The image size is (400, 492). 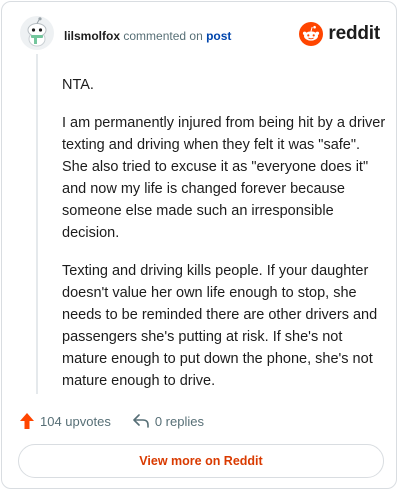 I want to click on upvote-count: 104 upvotes, so click(x=75, y=421).